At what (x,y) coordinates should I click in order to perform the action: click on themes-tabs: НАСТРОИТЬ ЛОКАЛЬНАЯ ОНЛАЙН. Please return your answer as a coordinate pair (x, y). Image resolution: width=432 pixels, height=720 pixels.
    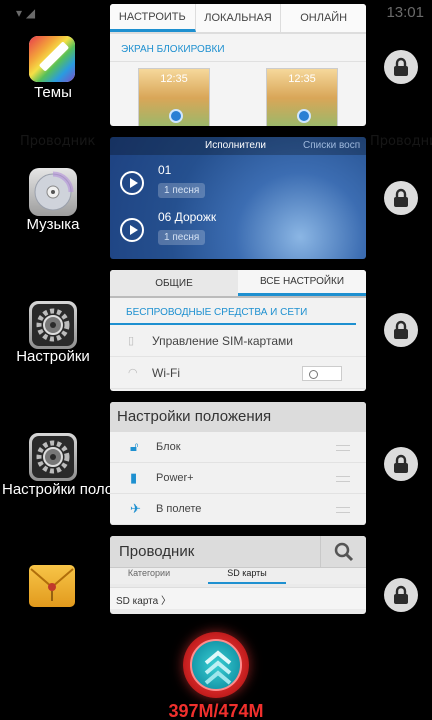
    Looking at the image, I should click on (238, 19).